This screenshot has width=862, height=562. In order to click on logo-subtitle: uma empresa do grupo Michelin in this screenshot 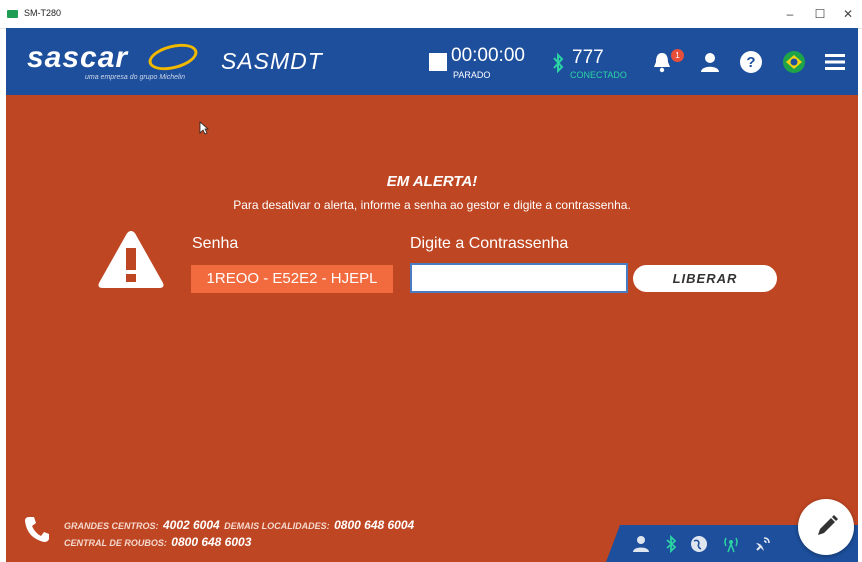, I will do `click(135, 77)`.